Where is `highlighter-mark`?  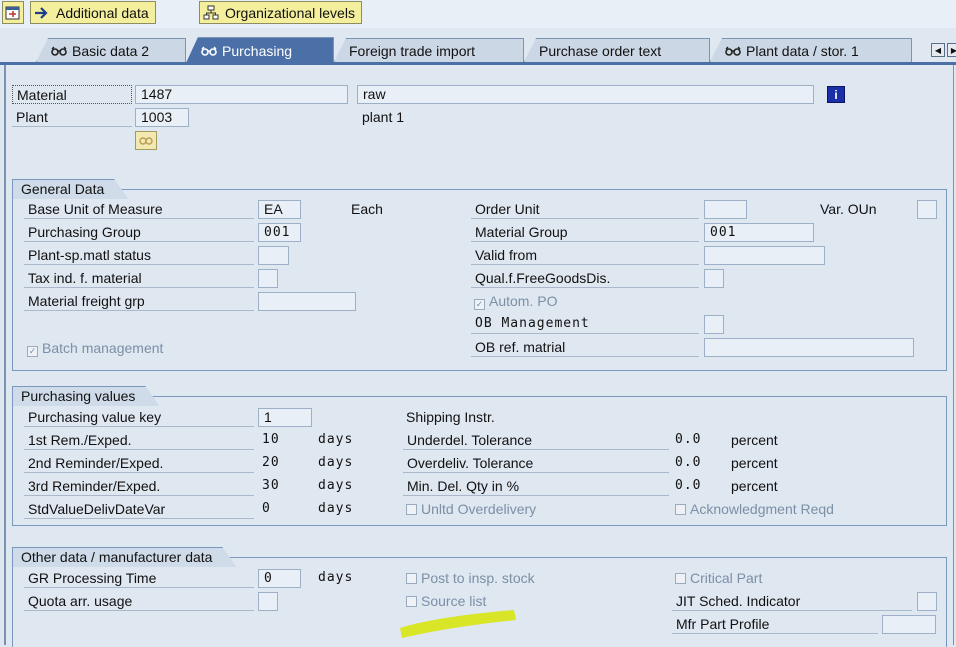 highlighter-mark is located at coordinates (458, 624).